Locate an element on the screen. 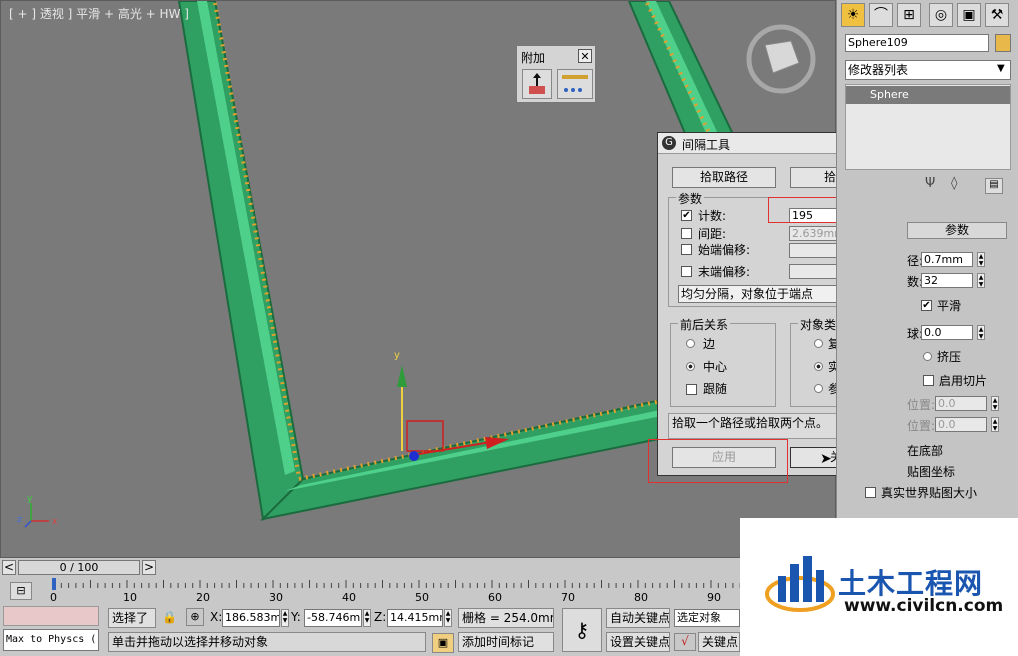 The height and width of the screenshot is (656, 1018). chevron-down-icon: ▼ is located at coordinates (1001, 68).